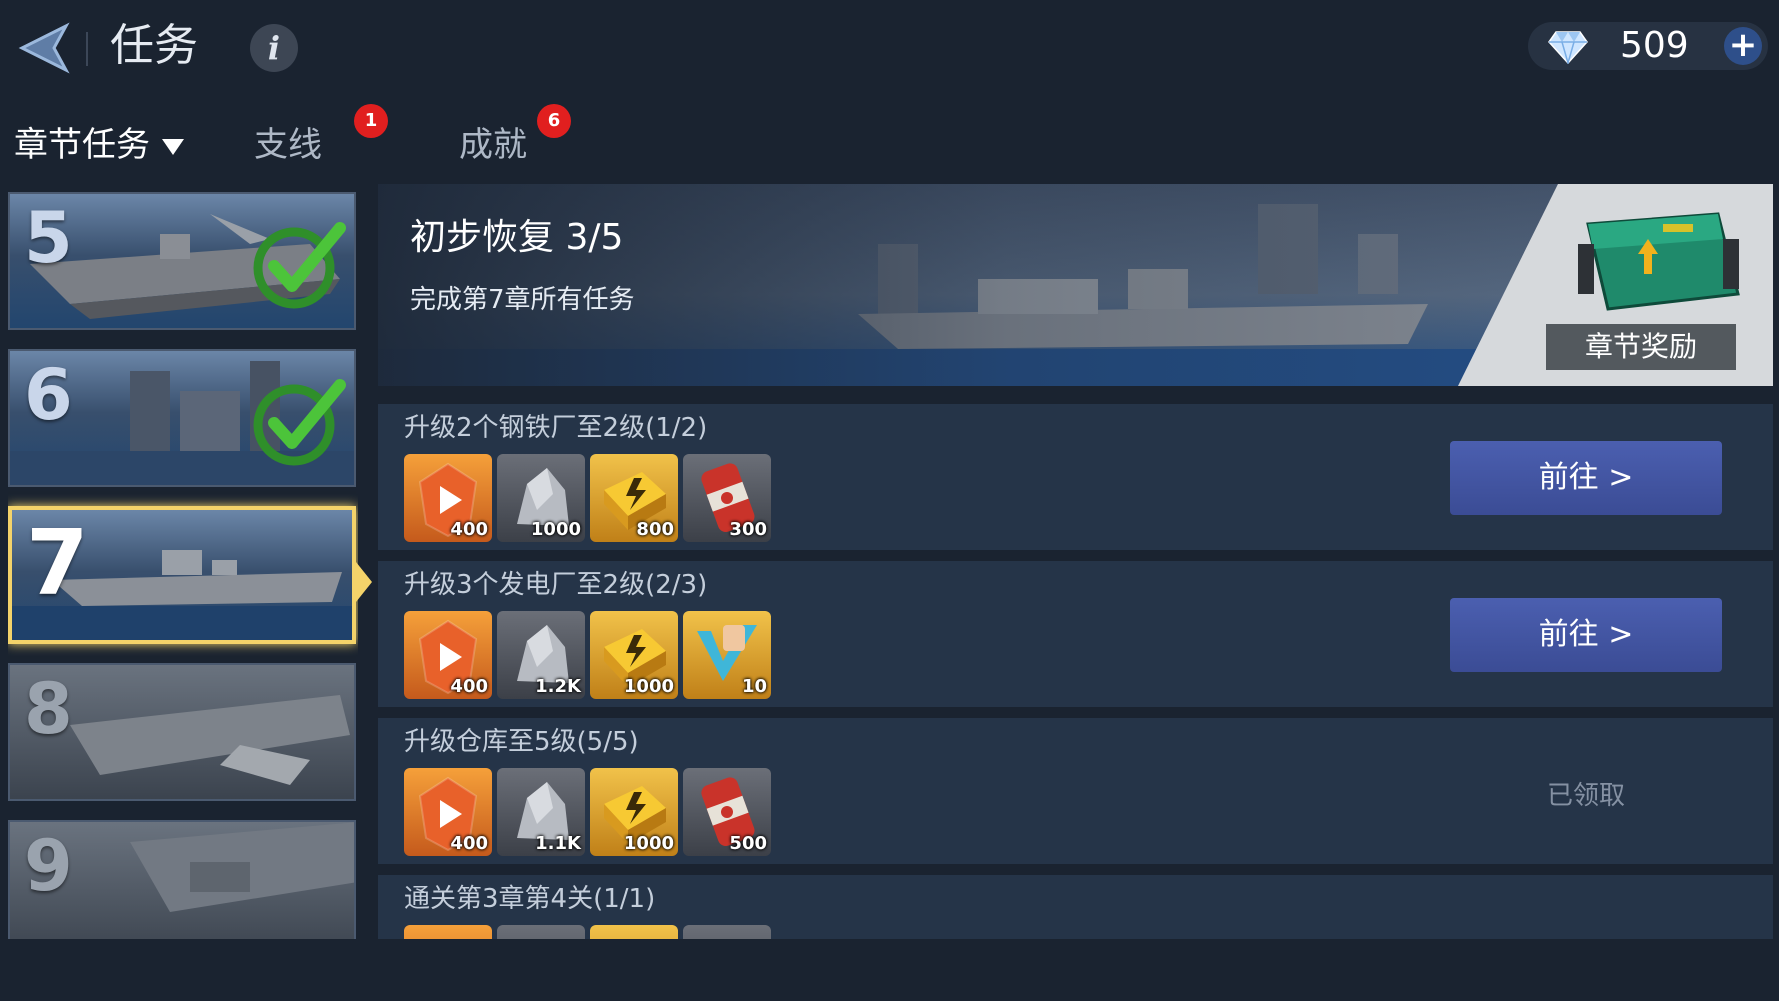 The width and height of the screenshot is (1779, 1001). I want to click on chapter-card-7: 7, so click(182, 575).